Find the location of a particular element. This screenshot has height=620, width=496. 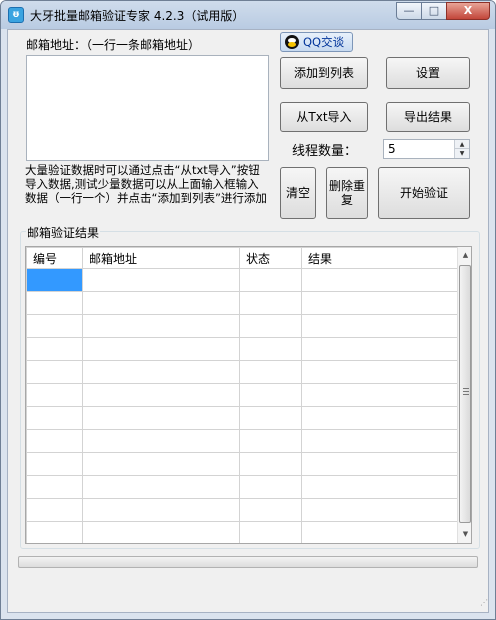

import-txt-button: 从Txt导入 is located at coordinates (324, 117).